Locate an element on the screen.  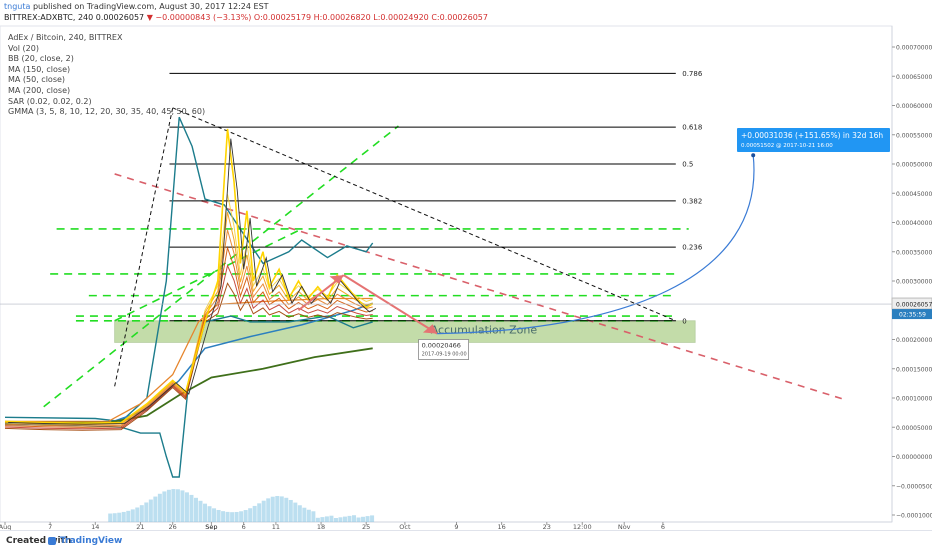
tradingview-link: TradingView is located at coordinates (91, 541).